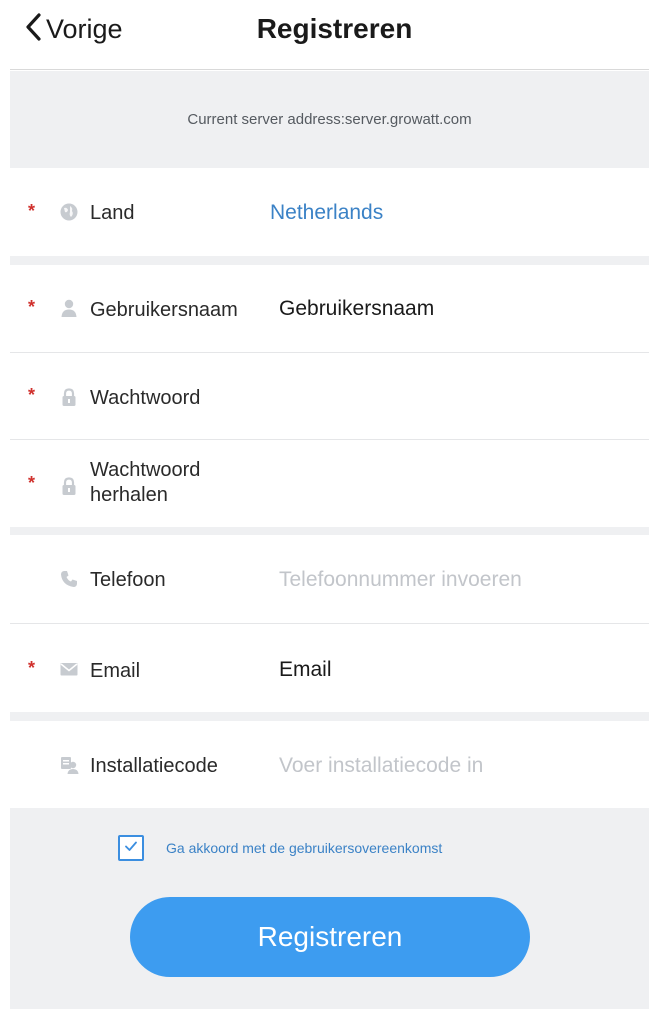 The image size is (649, 1009). I want to click on nav-bar: Vorige Registreren, so click(329, 35).